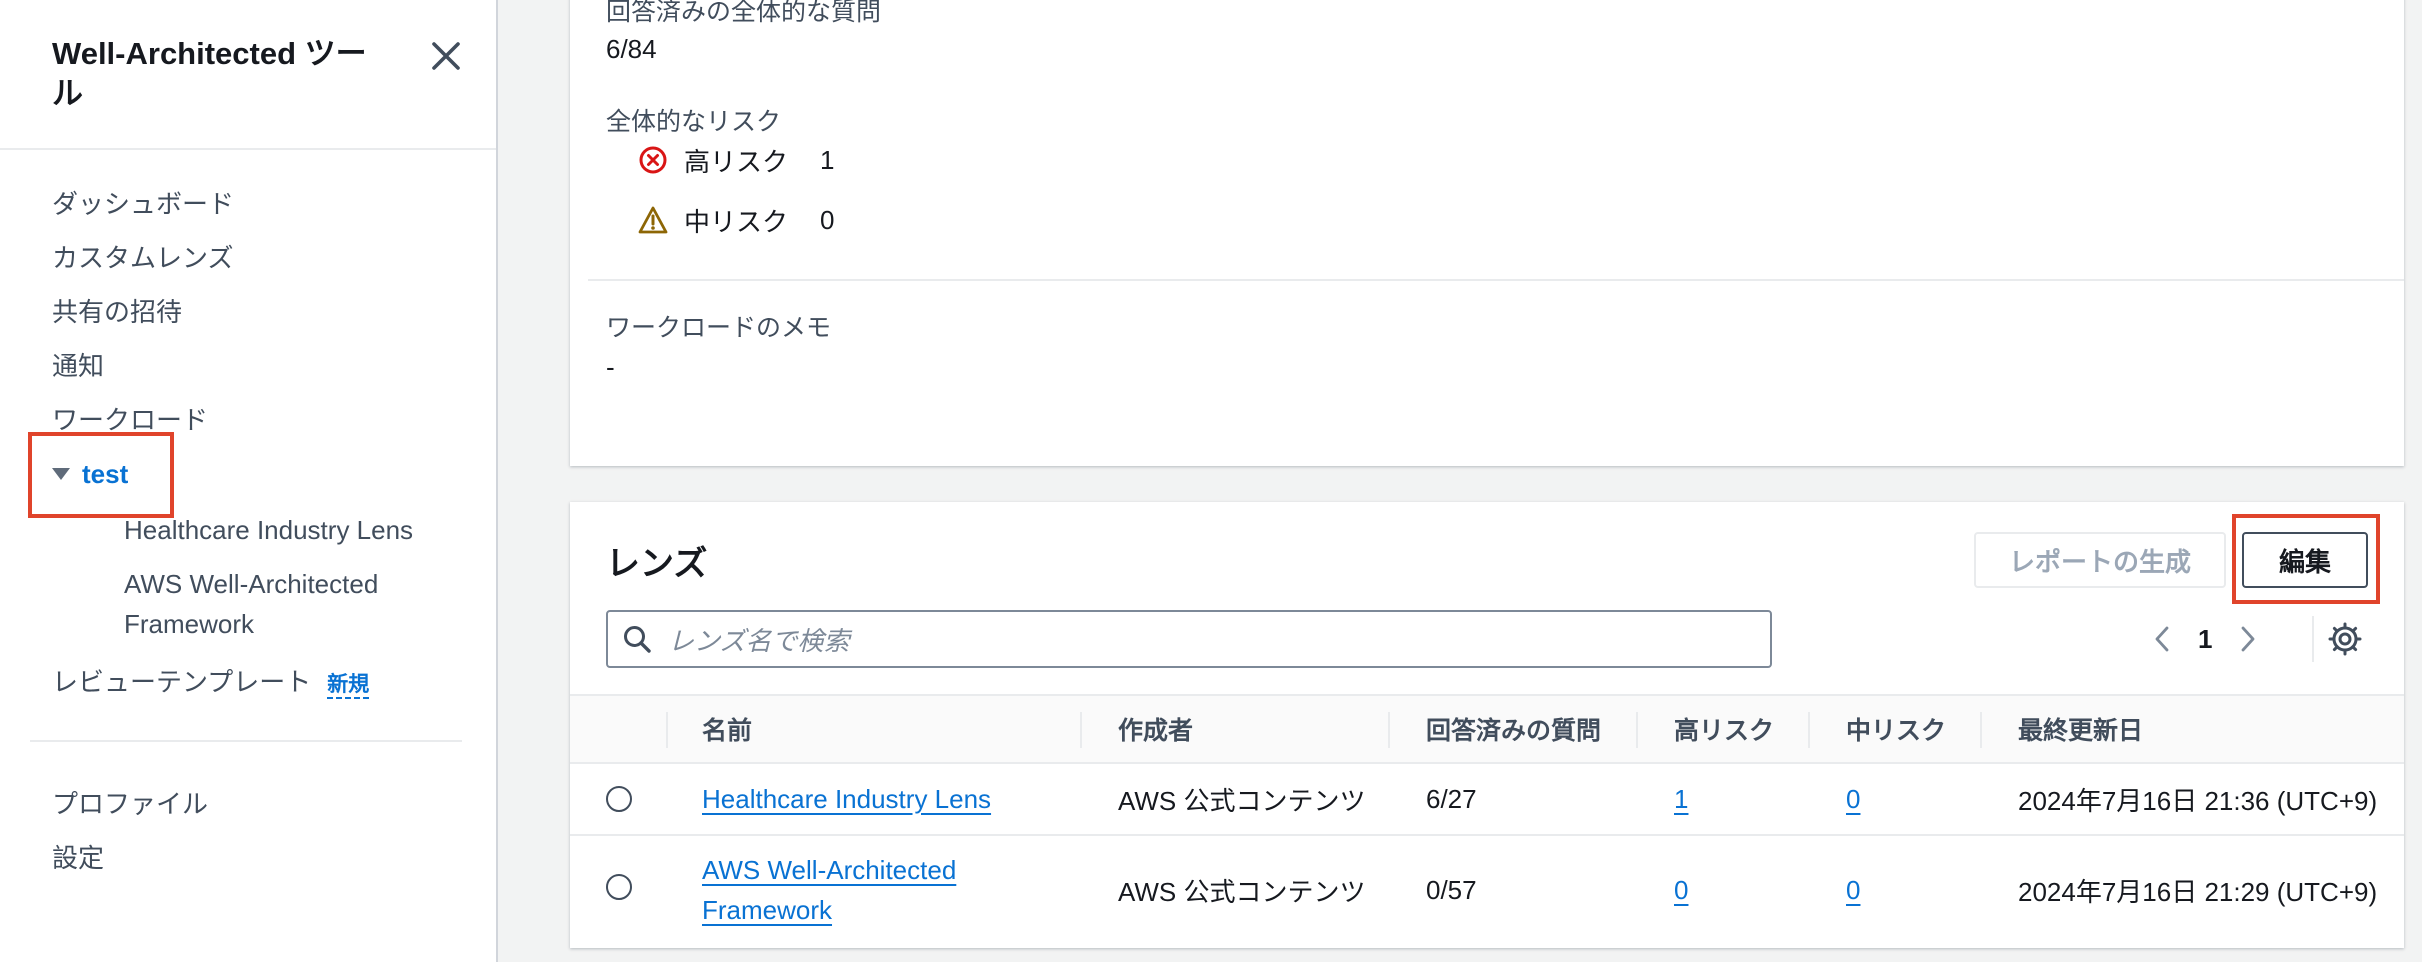  Describe the element at coordinates (2100, 560) in the screenshot. I see `generate-report-button: レポートの生成` at that location.